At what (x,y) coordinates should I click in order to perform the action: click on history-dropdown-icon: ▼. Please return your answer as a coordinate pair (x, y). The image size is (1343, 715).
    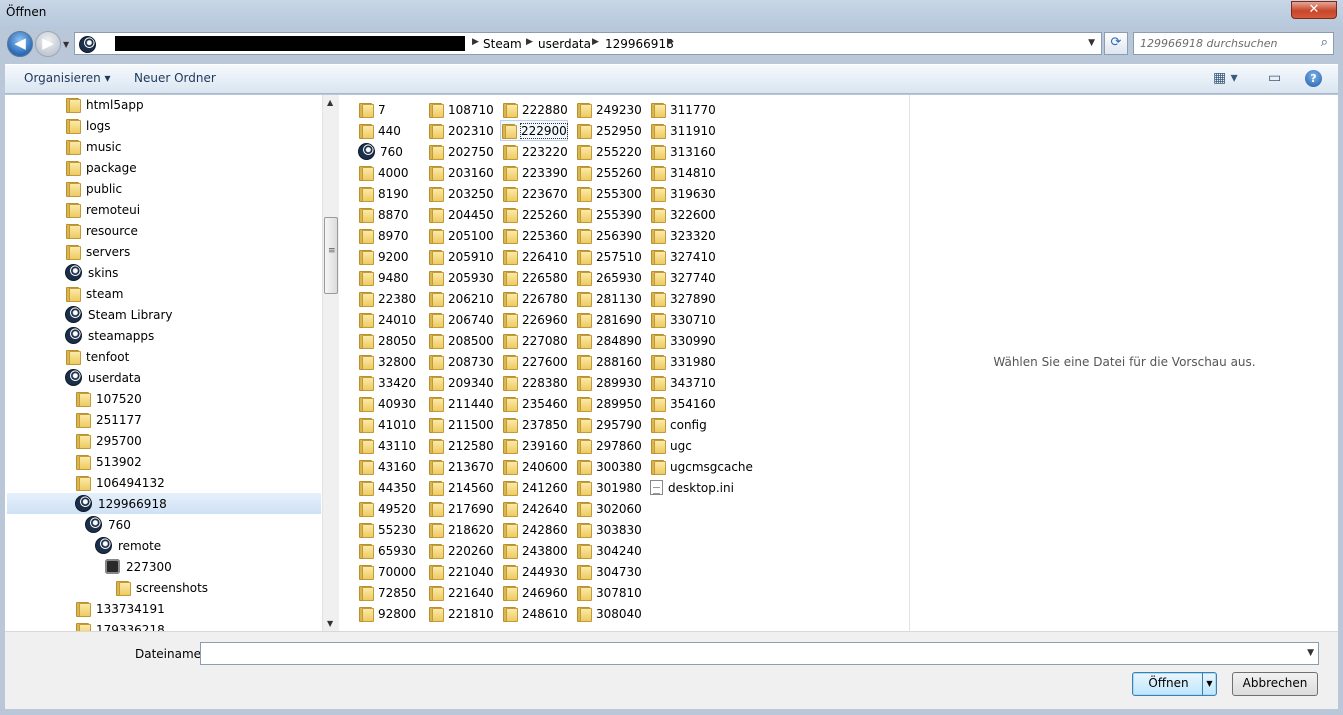
    Looking at the image, I should click on (66, 44).